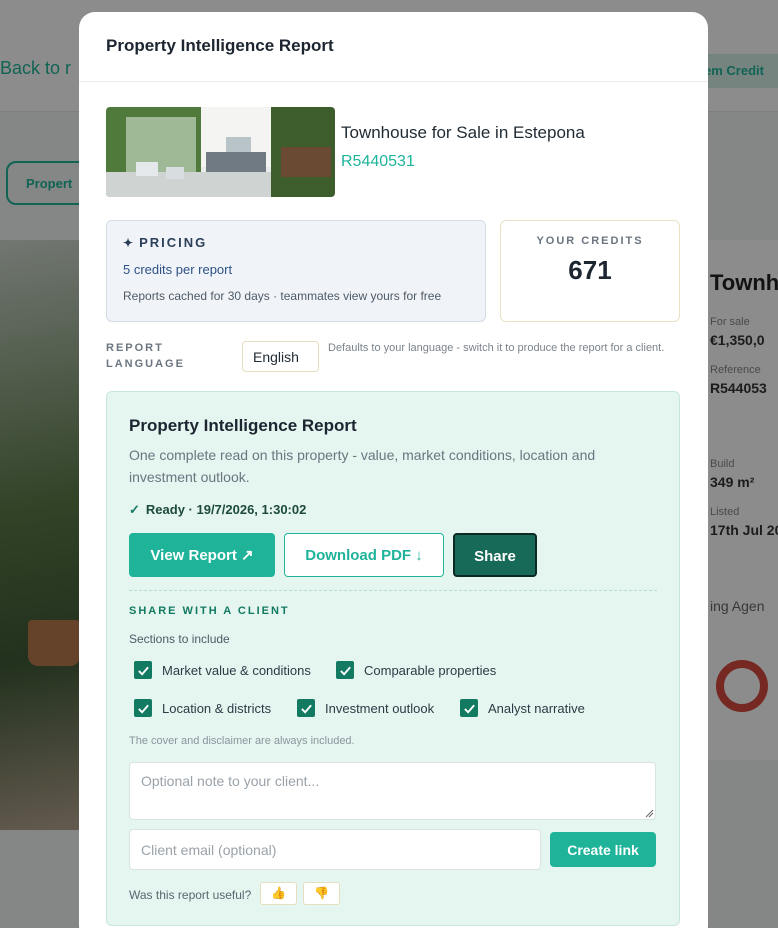 Image resolution: width=778 pixels, height=928 pixels. I want to click on listing-reference-link: R5440531, so click(378, 162).